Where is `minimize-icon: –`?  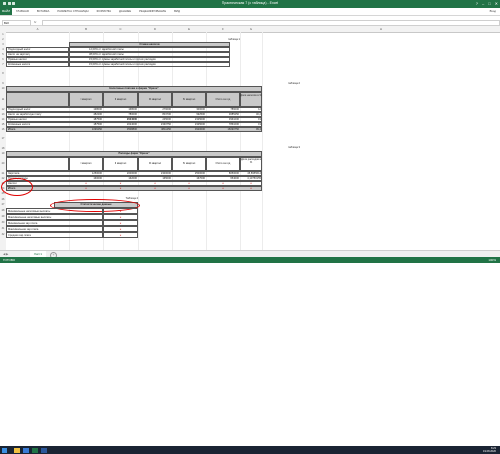
minimize-icon: – is located at coordinates (483, 3).